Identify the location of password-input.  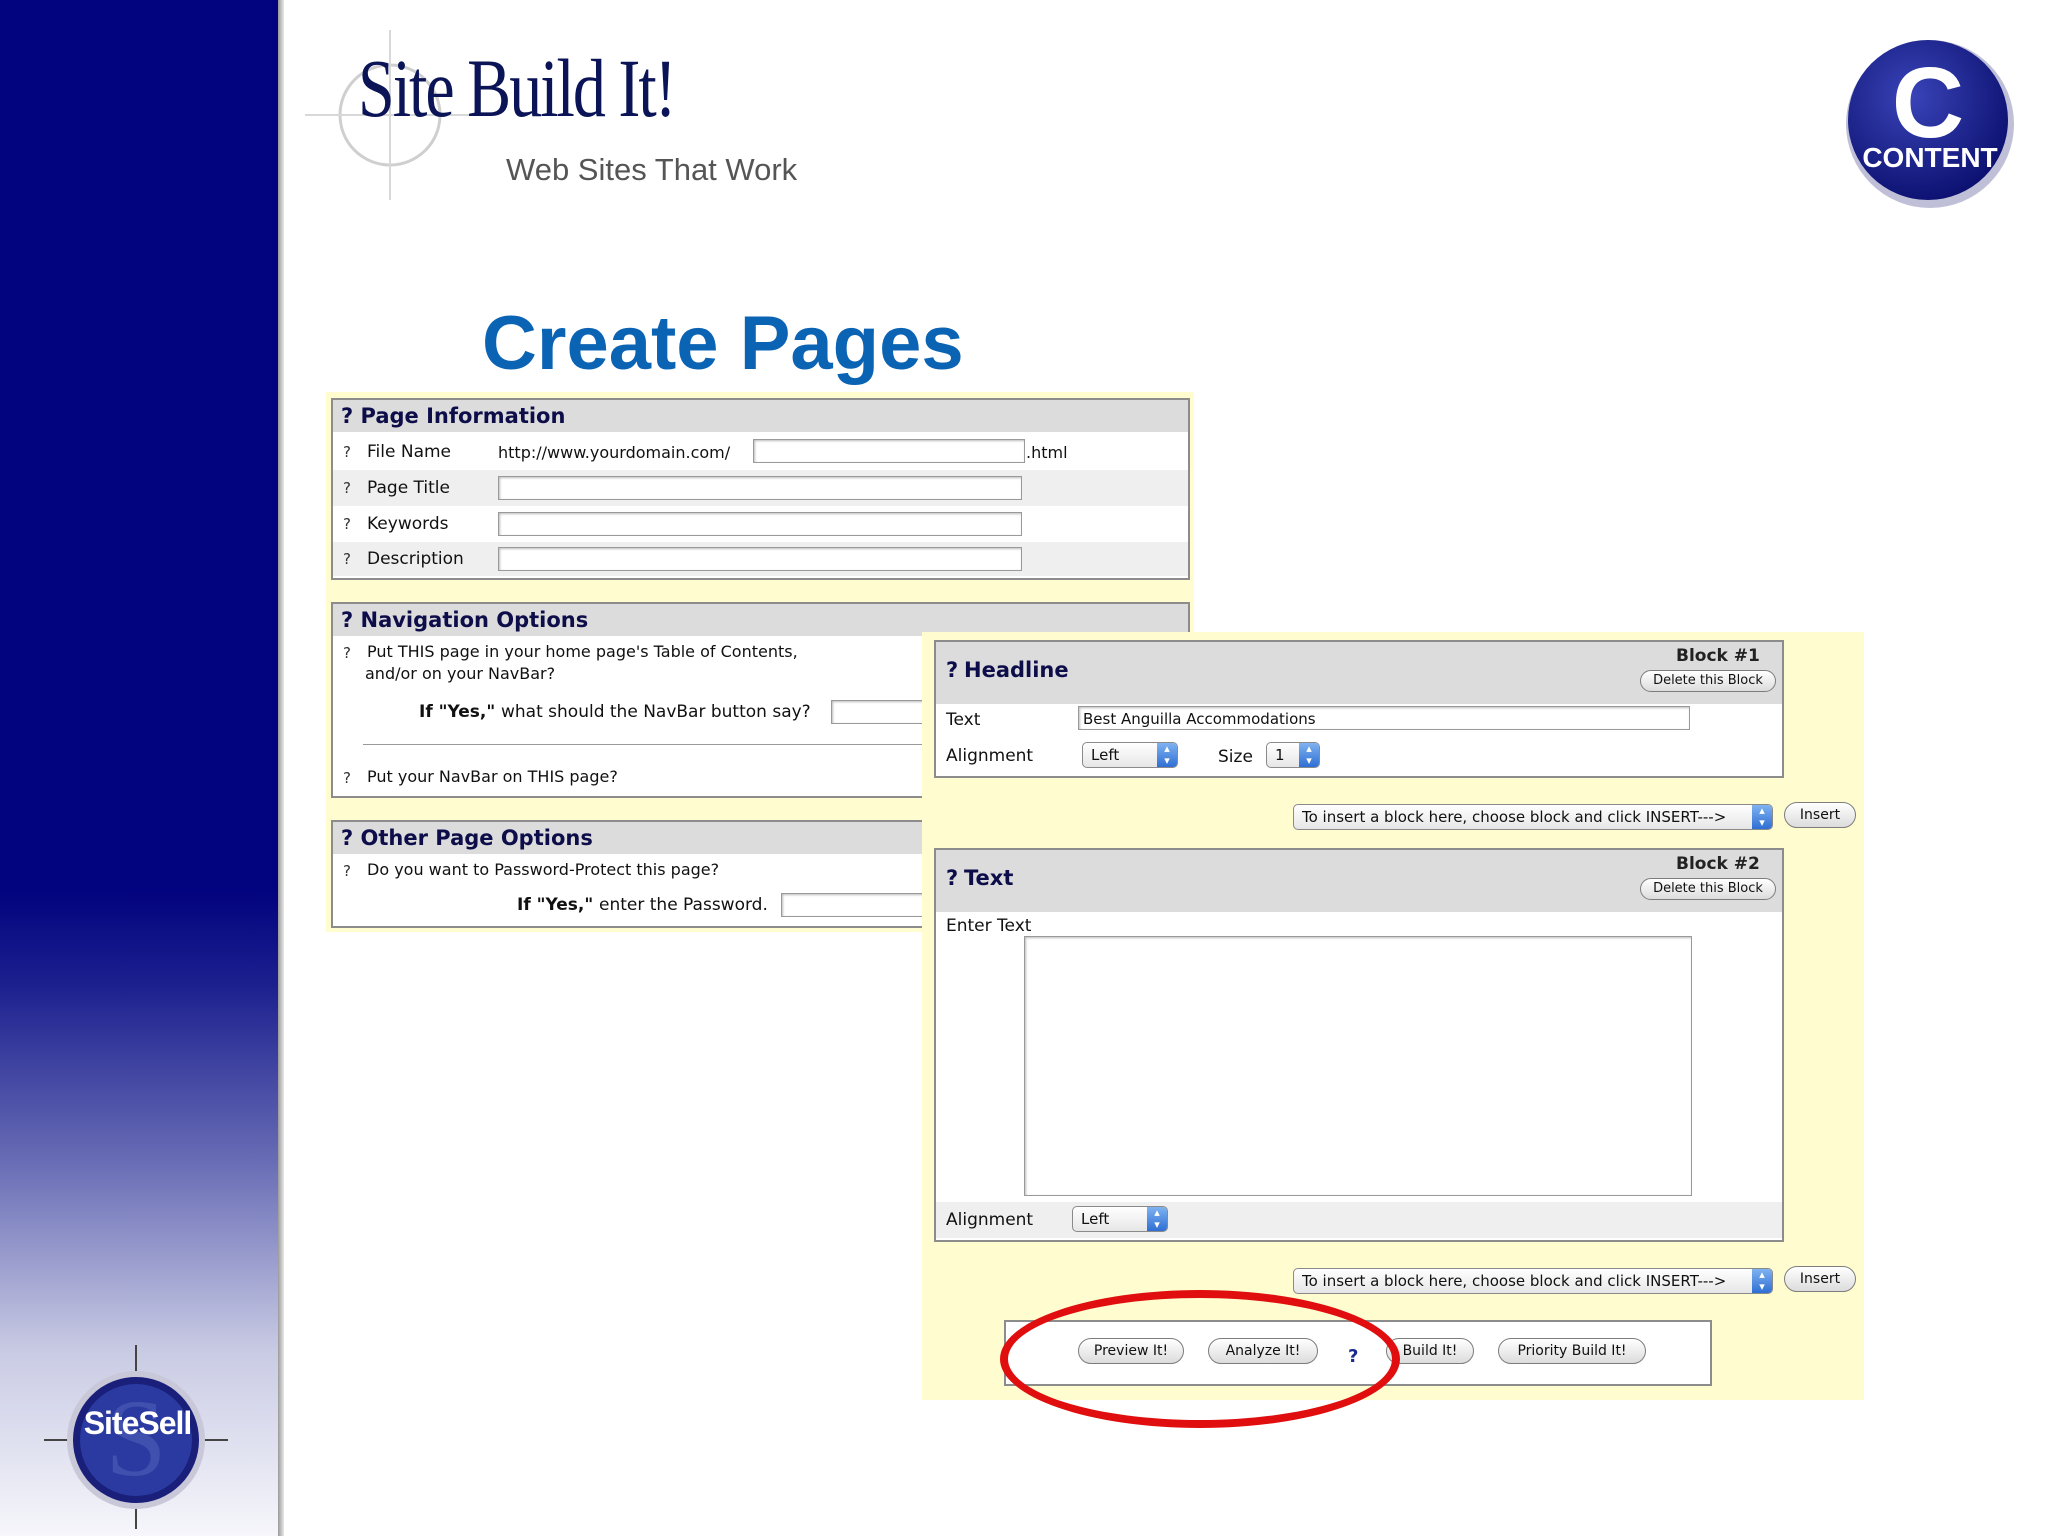
(861, 905).